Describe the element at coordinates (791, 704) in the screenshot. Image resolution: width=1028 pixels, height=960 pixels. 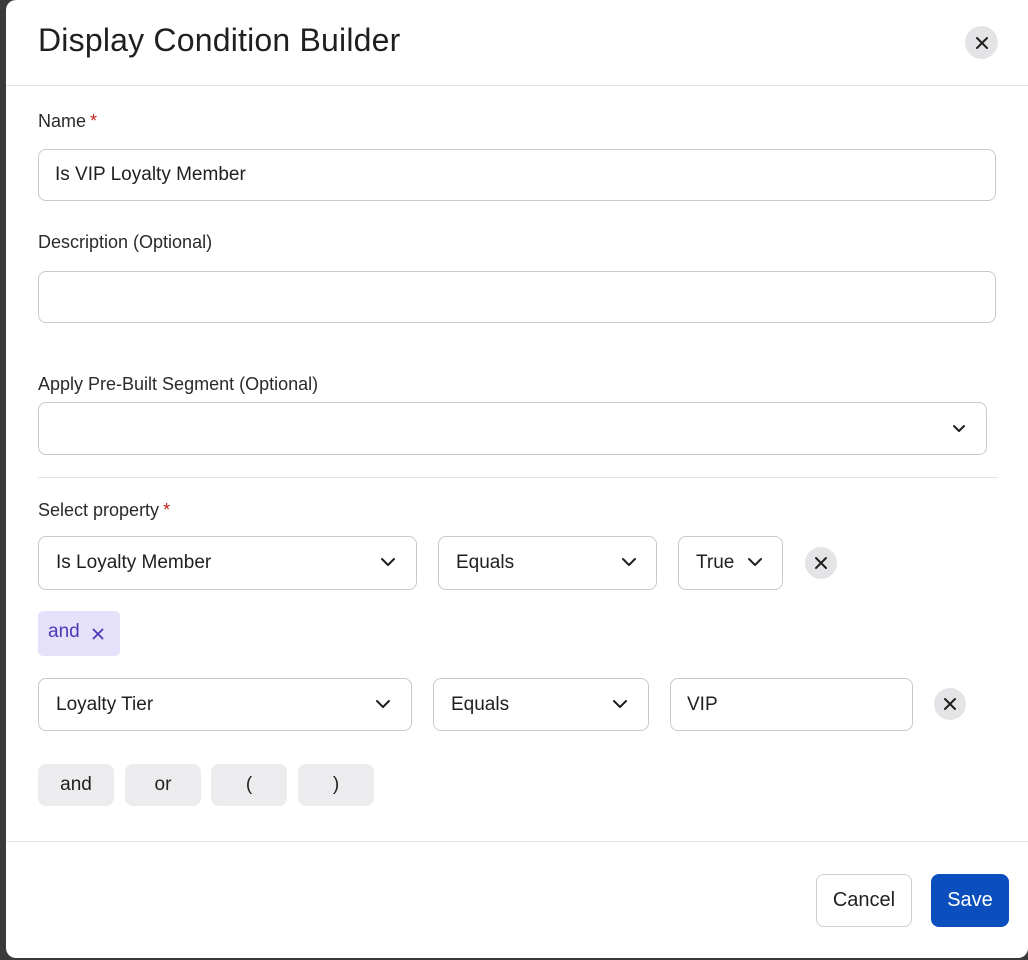
I see `condition-2-value-input` at that location.